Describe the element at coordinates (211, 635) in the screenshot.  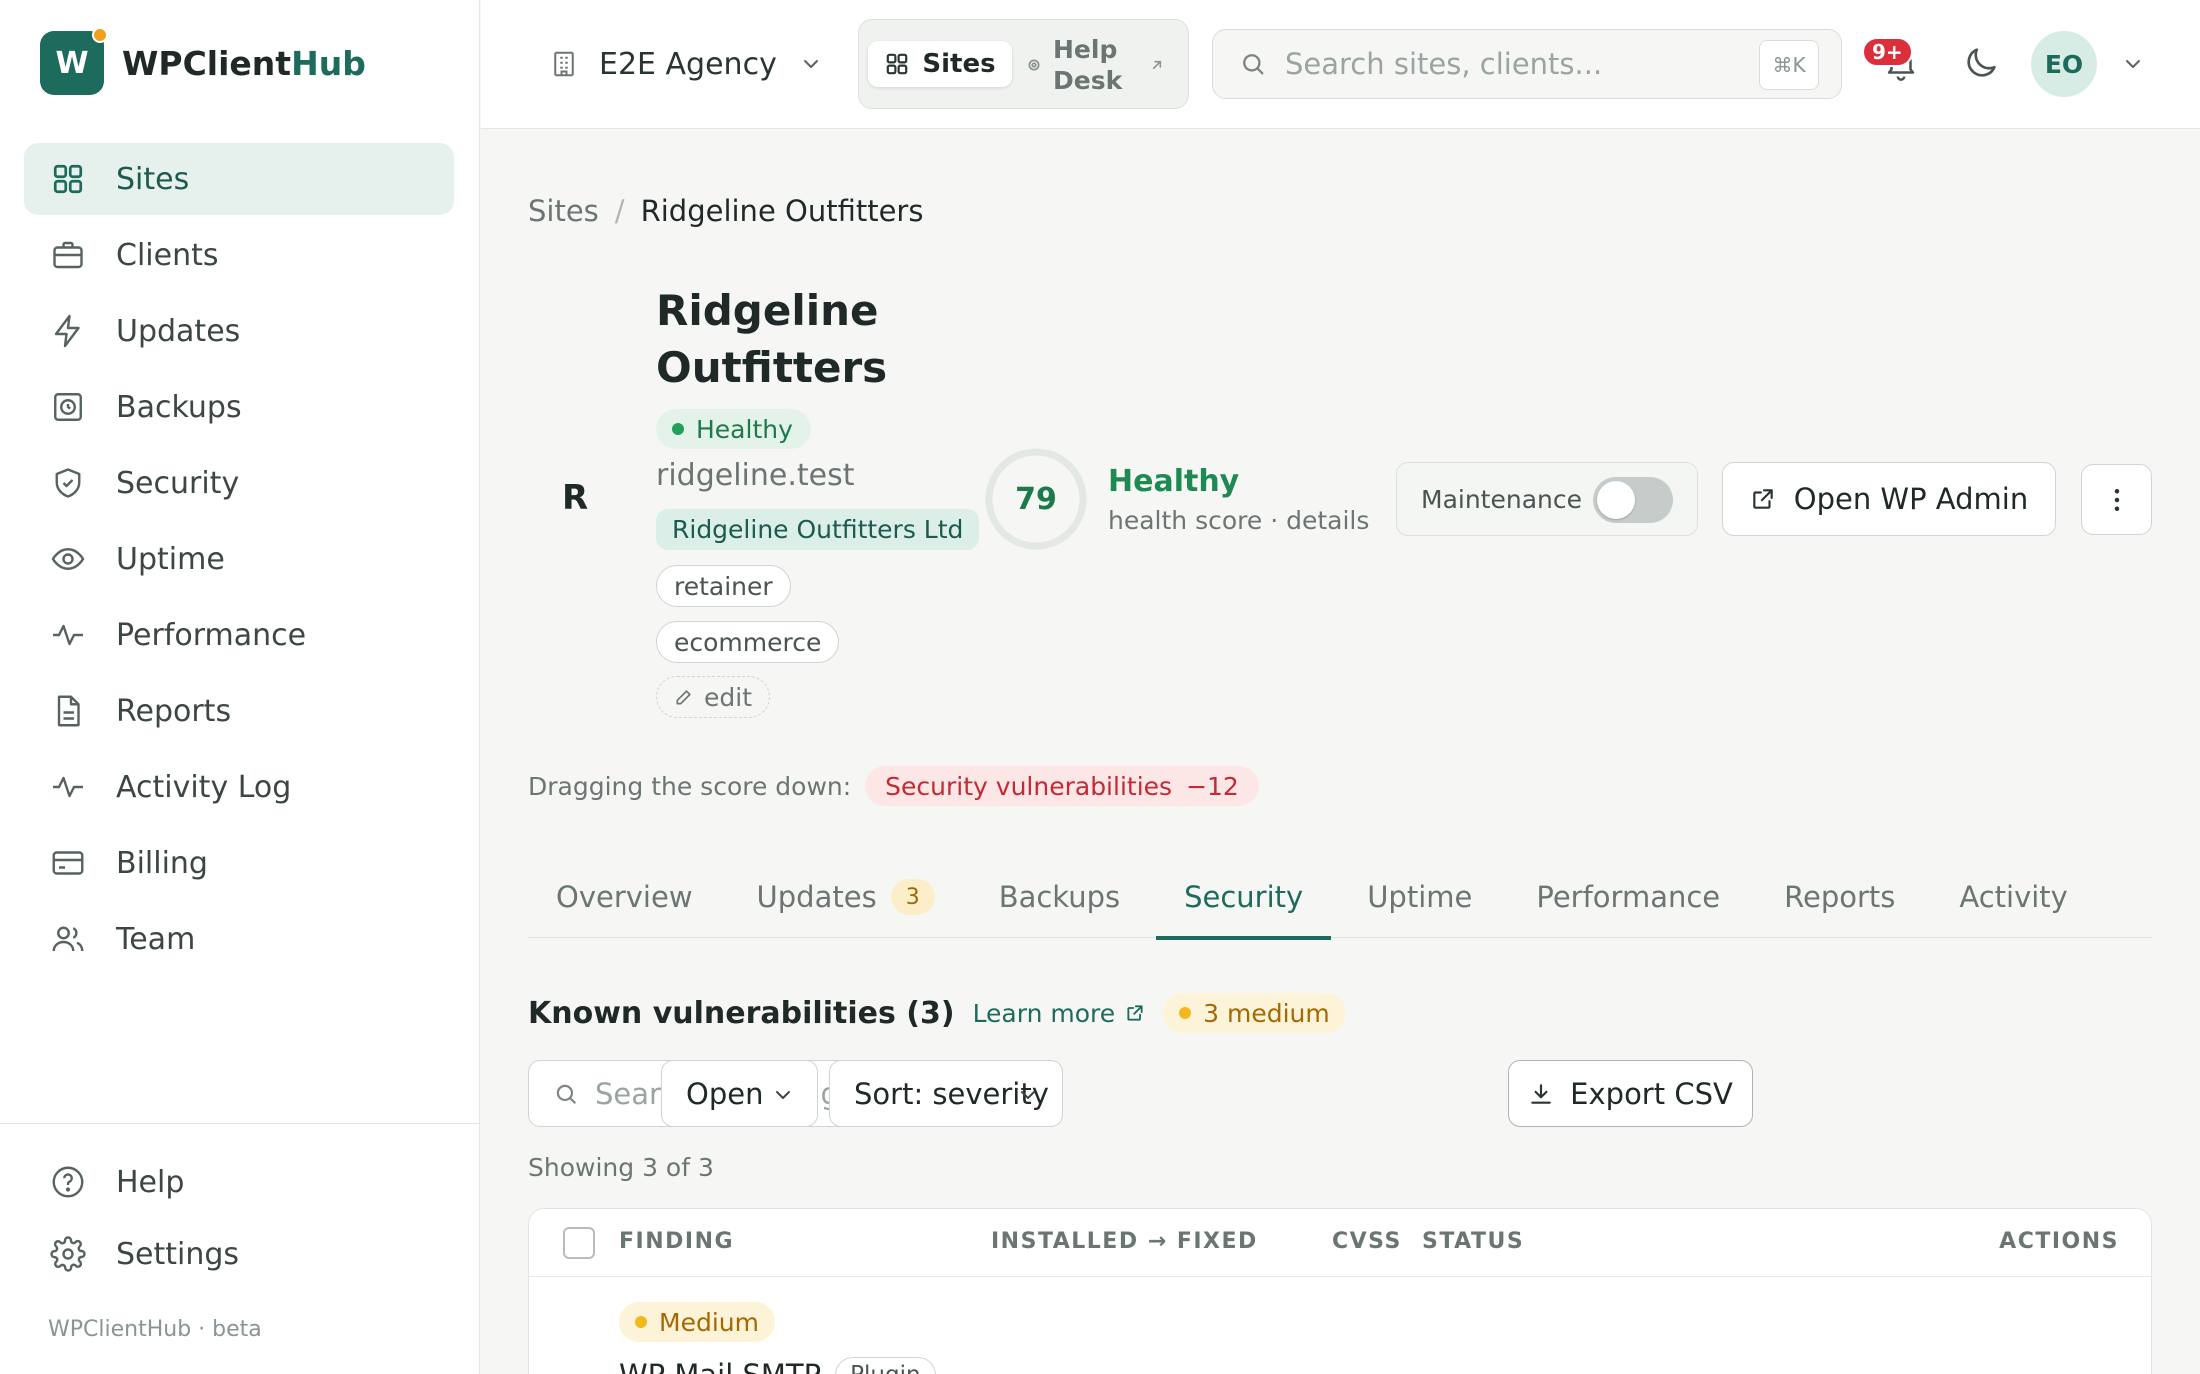
I see `sidebar-item-label: Performance` at that location.